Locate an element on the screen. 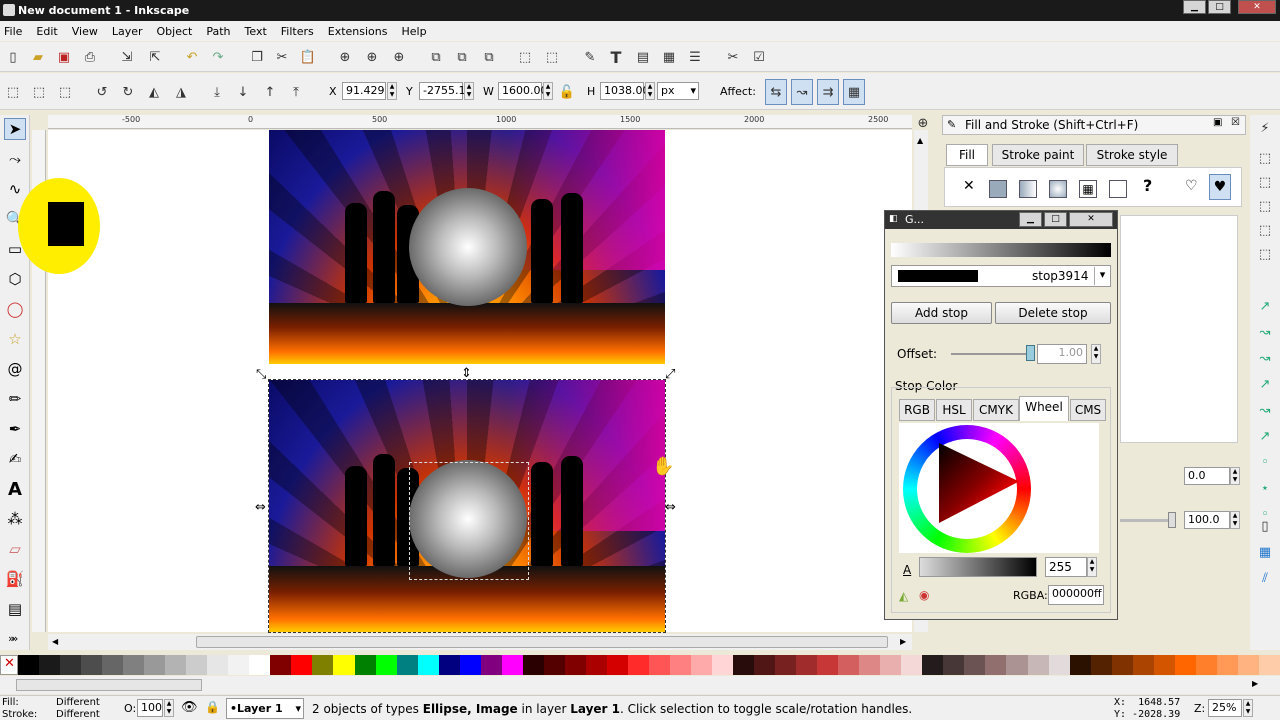 This screenshot has height=720, width=1280. raise-top-icon: ⤒ is located at coordinates (296, 92).